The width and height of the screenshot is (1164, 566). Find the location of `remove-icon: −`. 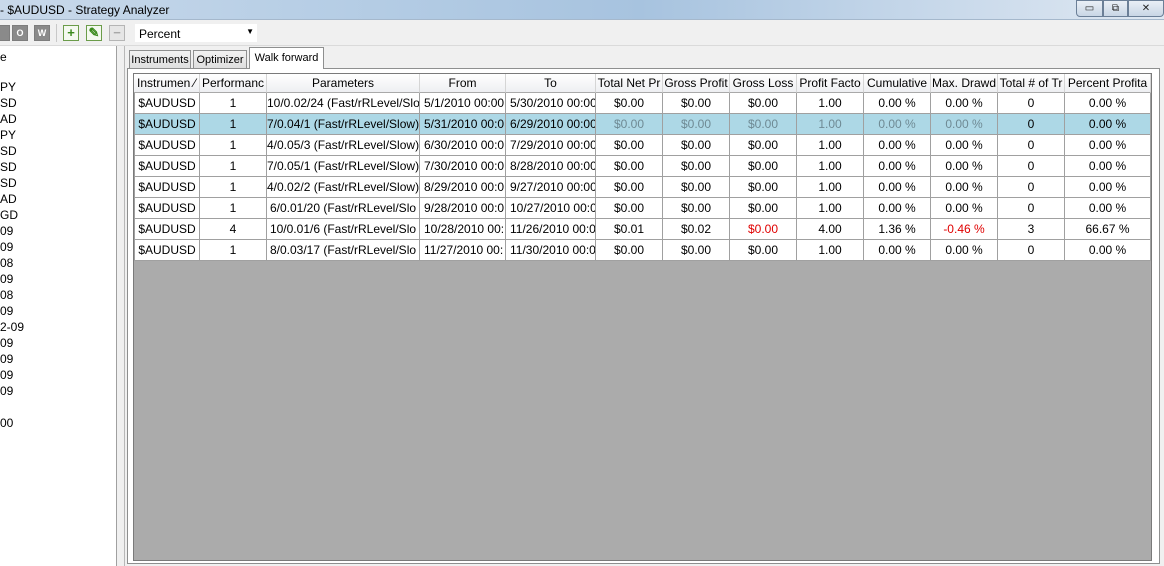

remove-icon: − is located at coordinates (117, 33).